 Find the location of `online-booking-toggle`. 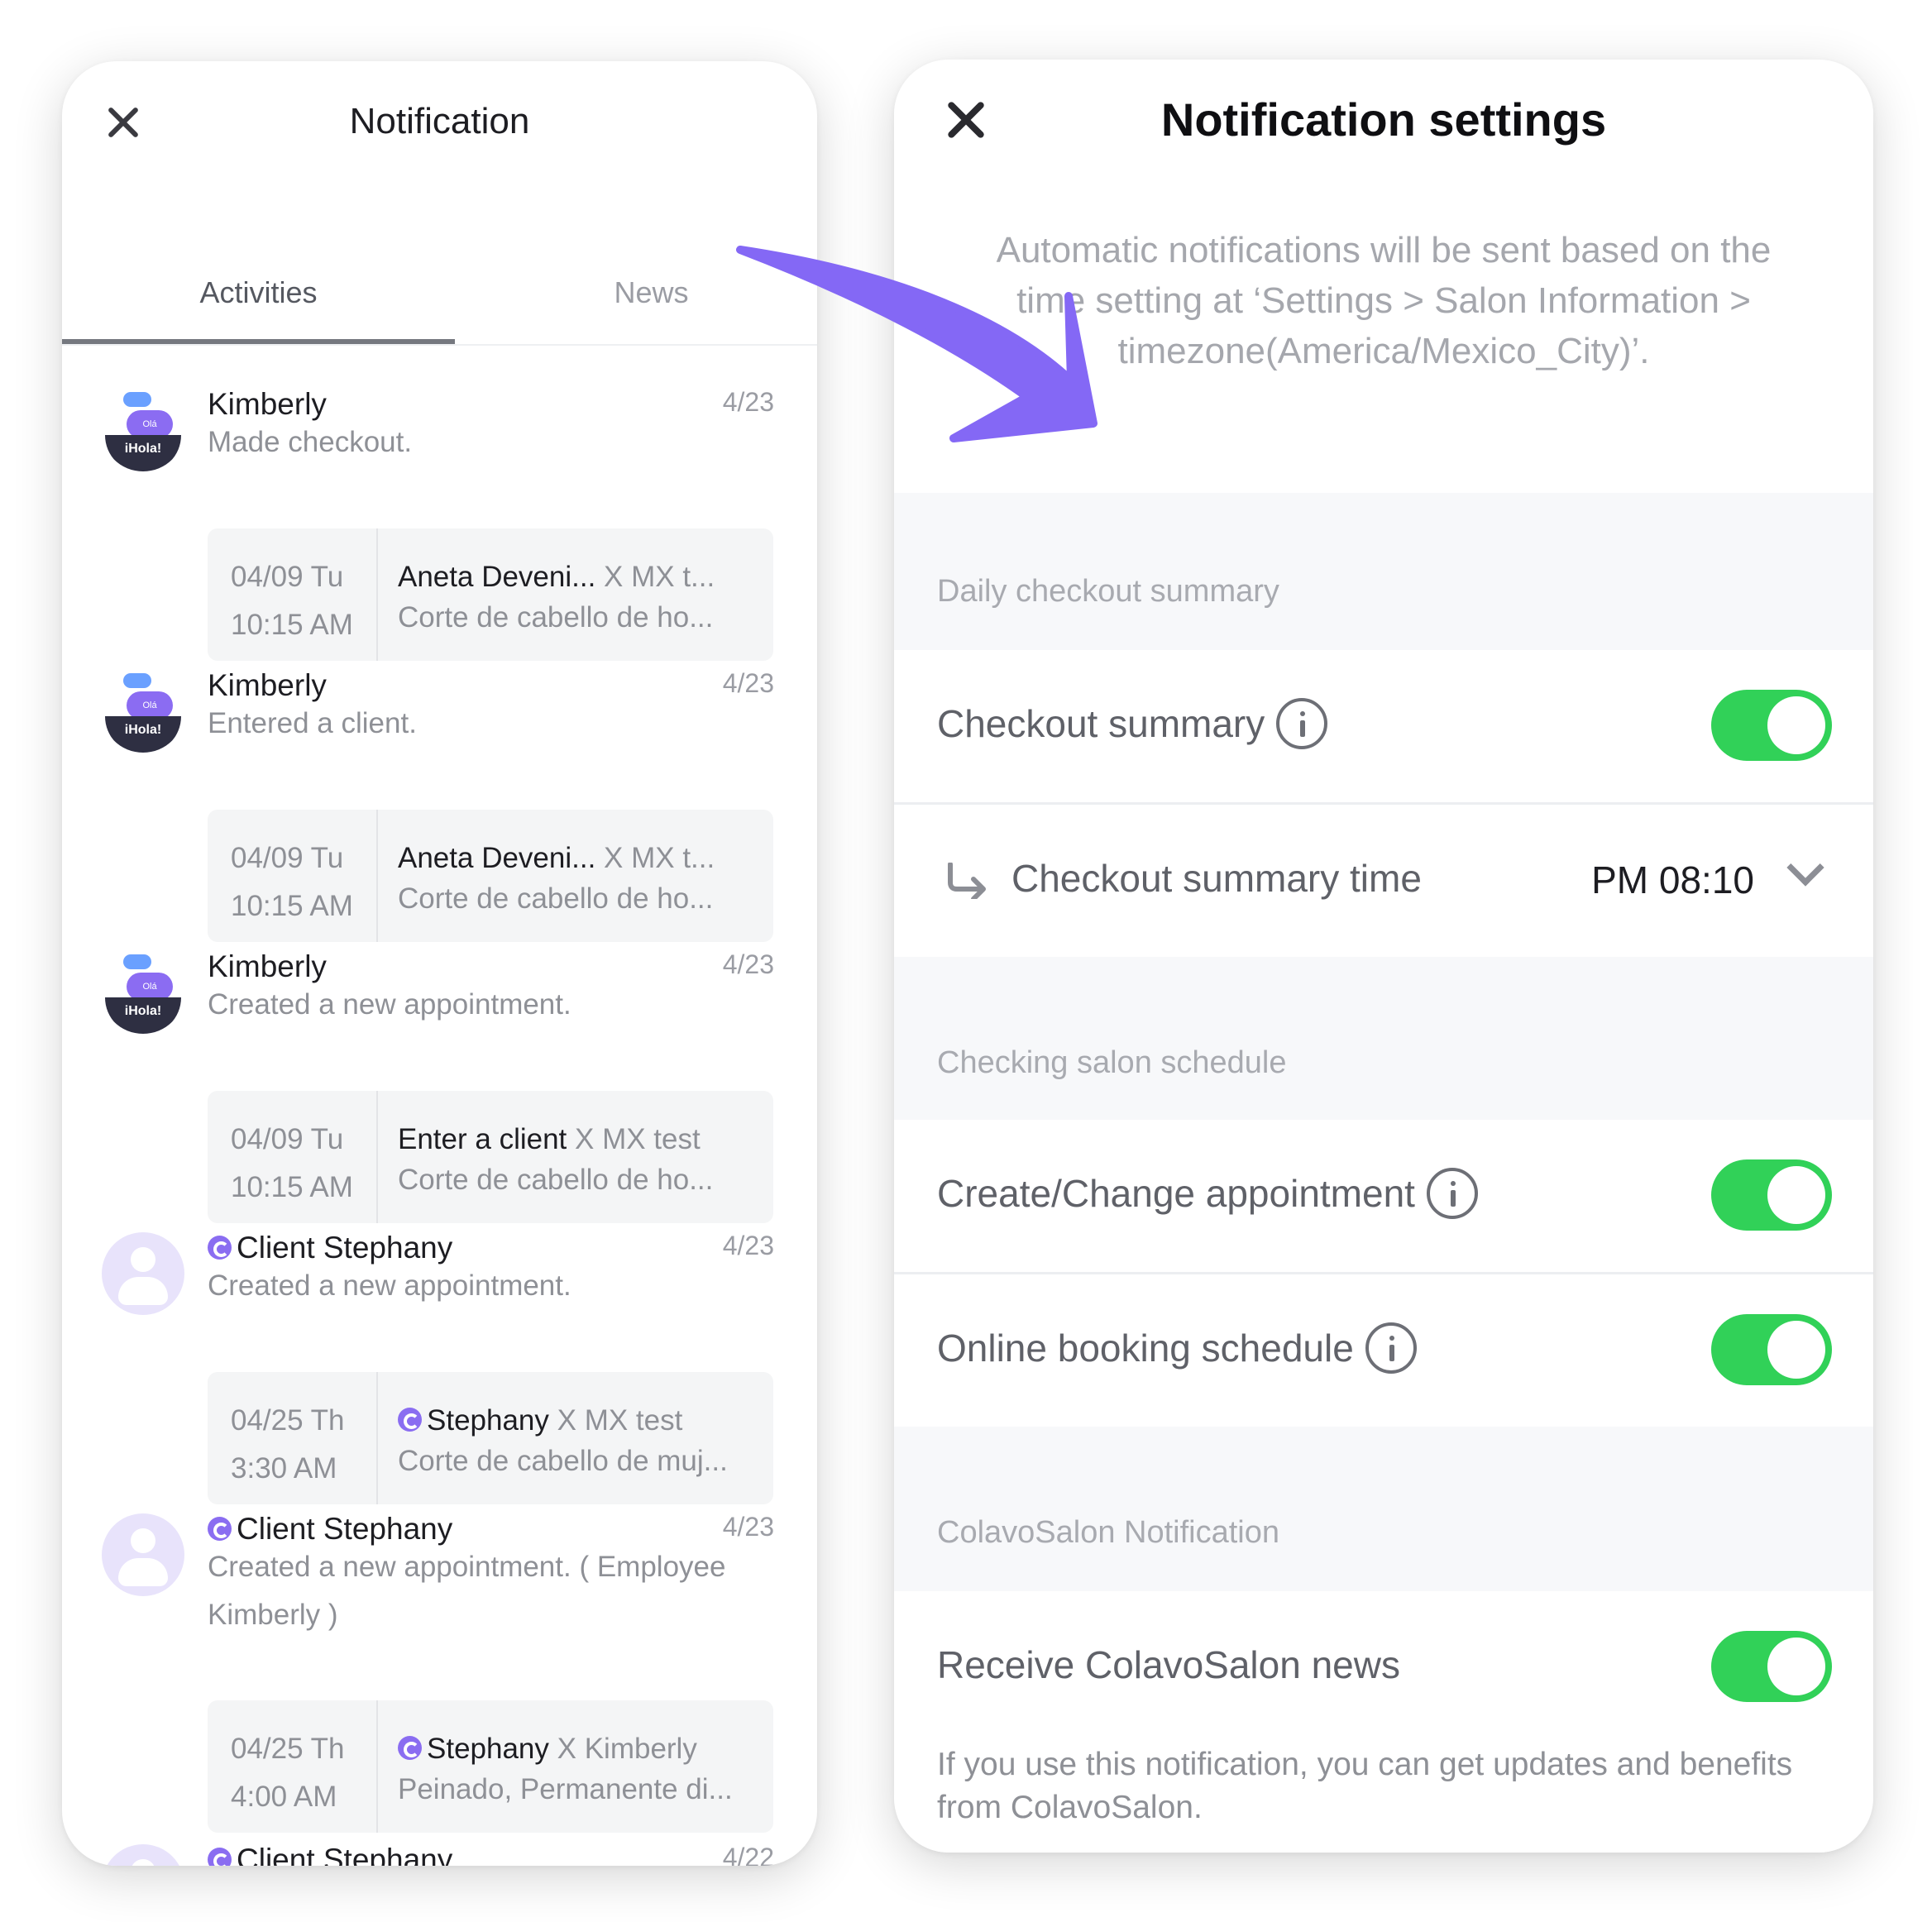

online-booking-toggle is located at coordinates (1771, 1349).